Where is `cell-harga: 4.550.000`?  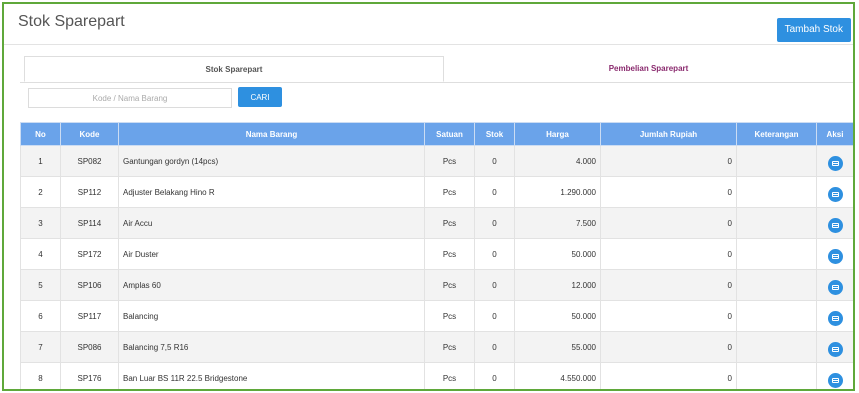 cell-harga: 4.550.000 is located at coordinates (557, 375).